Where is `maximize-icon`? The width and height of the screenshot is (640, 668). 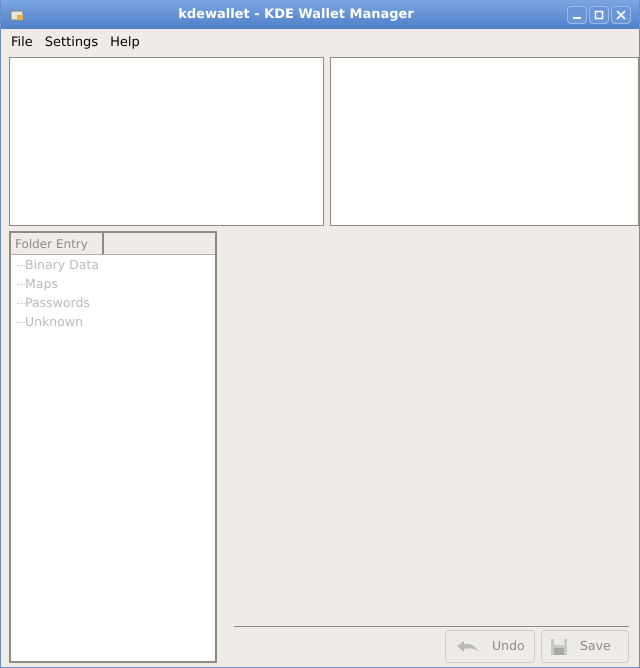
maximize-icon is located at coordinates (599, 15).